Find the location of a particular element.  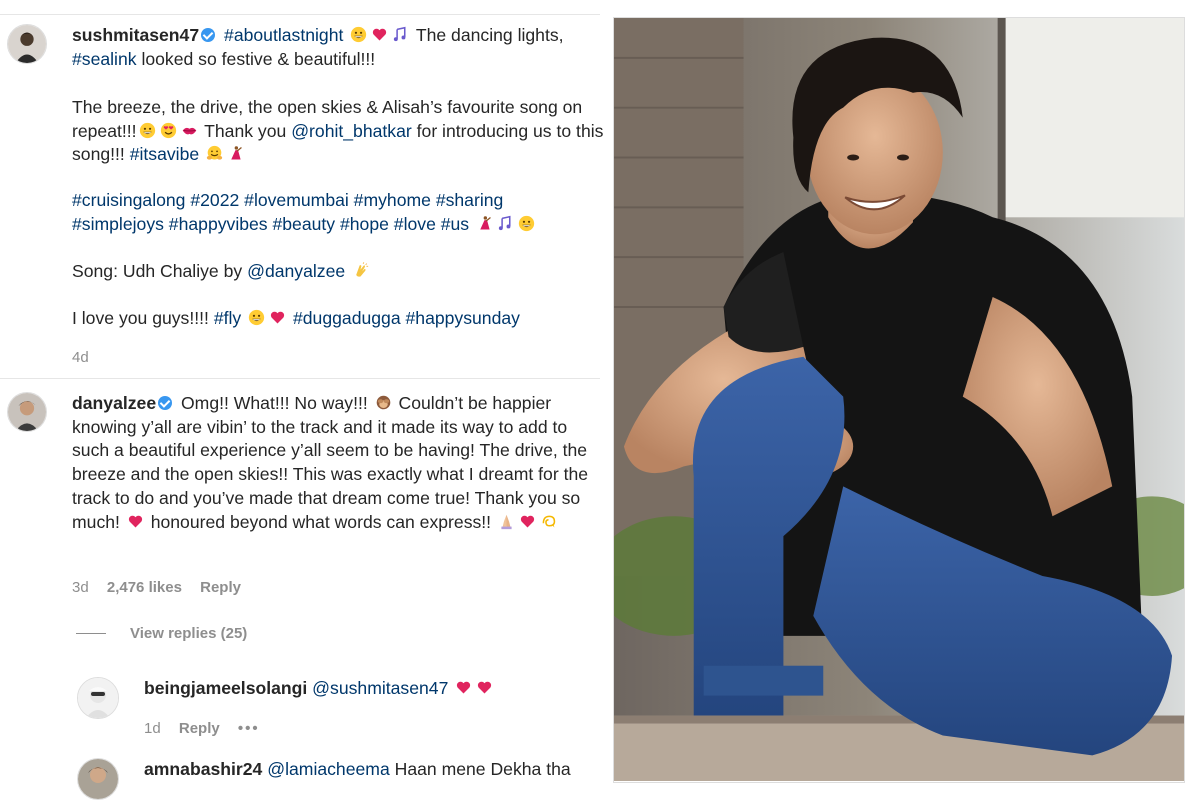

see-no-evil-emoji-icon is located at coordinates (383, 402).